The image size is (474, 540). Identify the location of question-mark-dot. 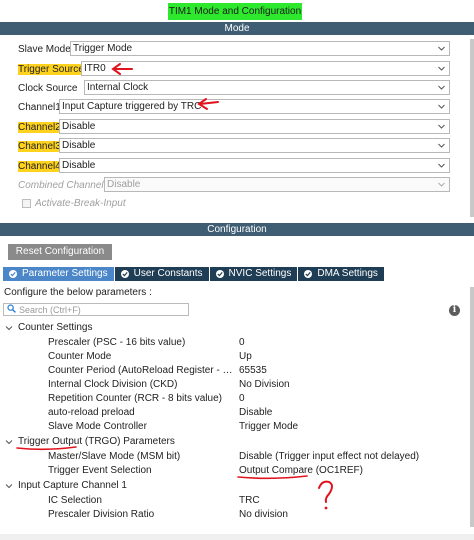
(326, 508).